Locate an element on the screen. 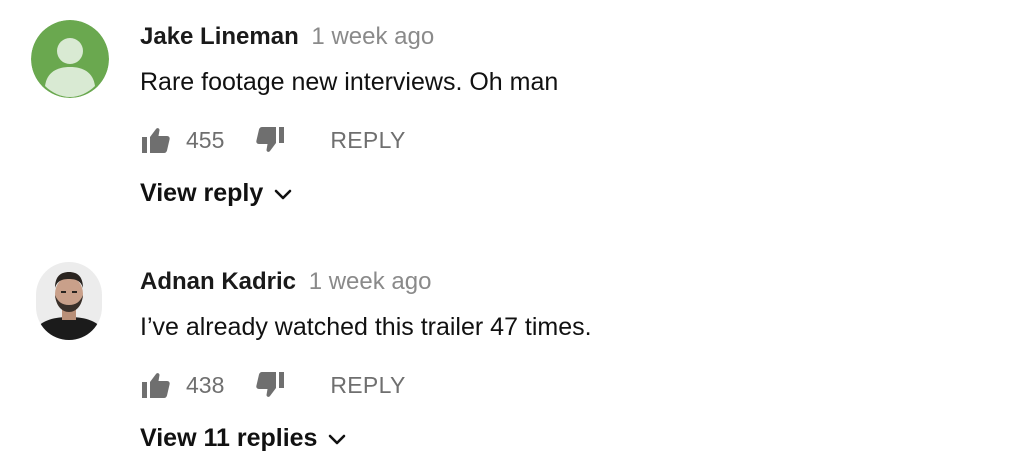 This screenshot has height=462, width=1024. author-line: Jake Lineman 1 week ago is located at coordinates (287, 37).